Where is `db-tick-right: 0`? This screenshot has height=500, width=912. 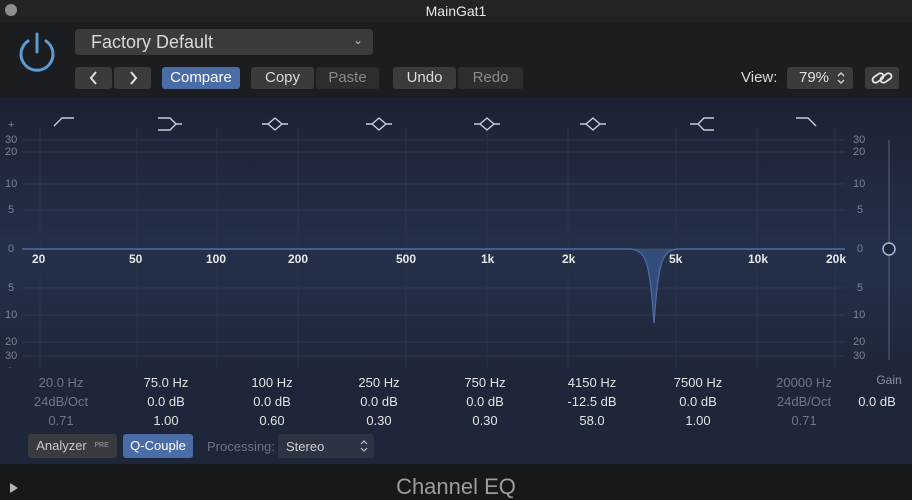
db-tick-right: 0 is located at coordinates (860, 249).